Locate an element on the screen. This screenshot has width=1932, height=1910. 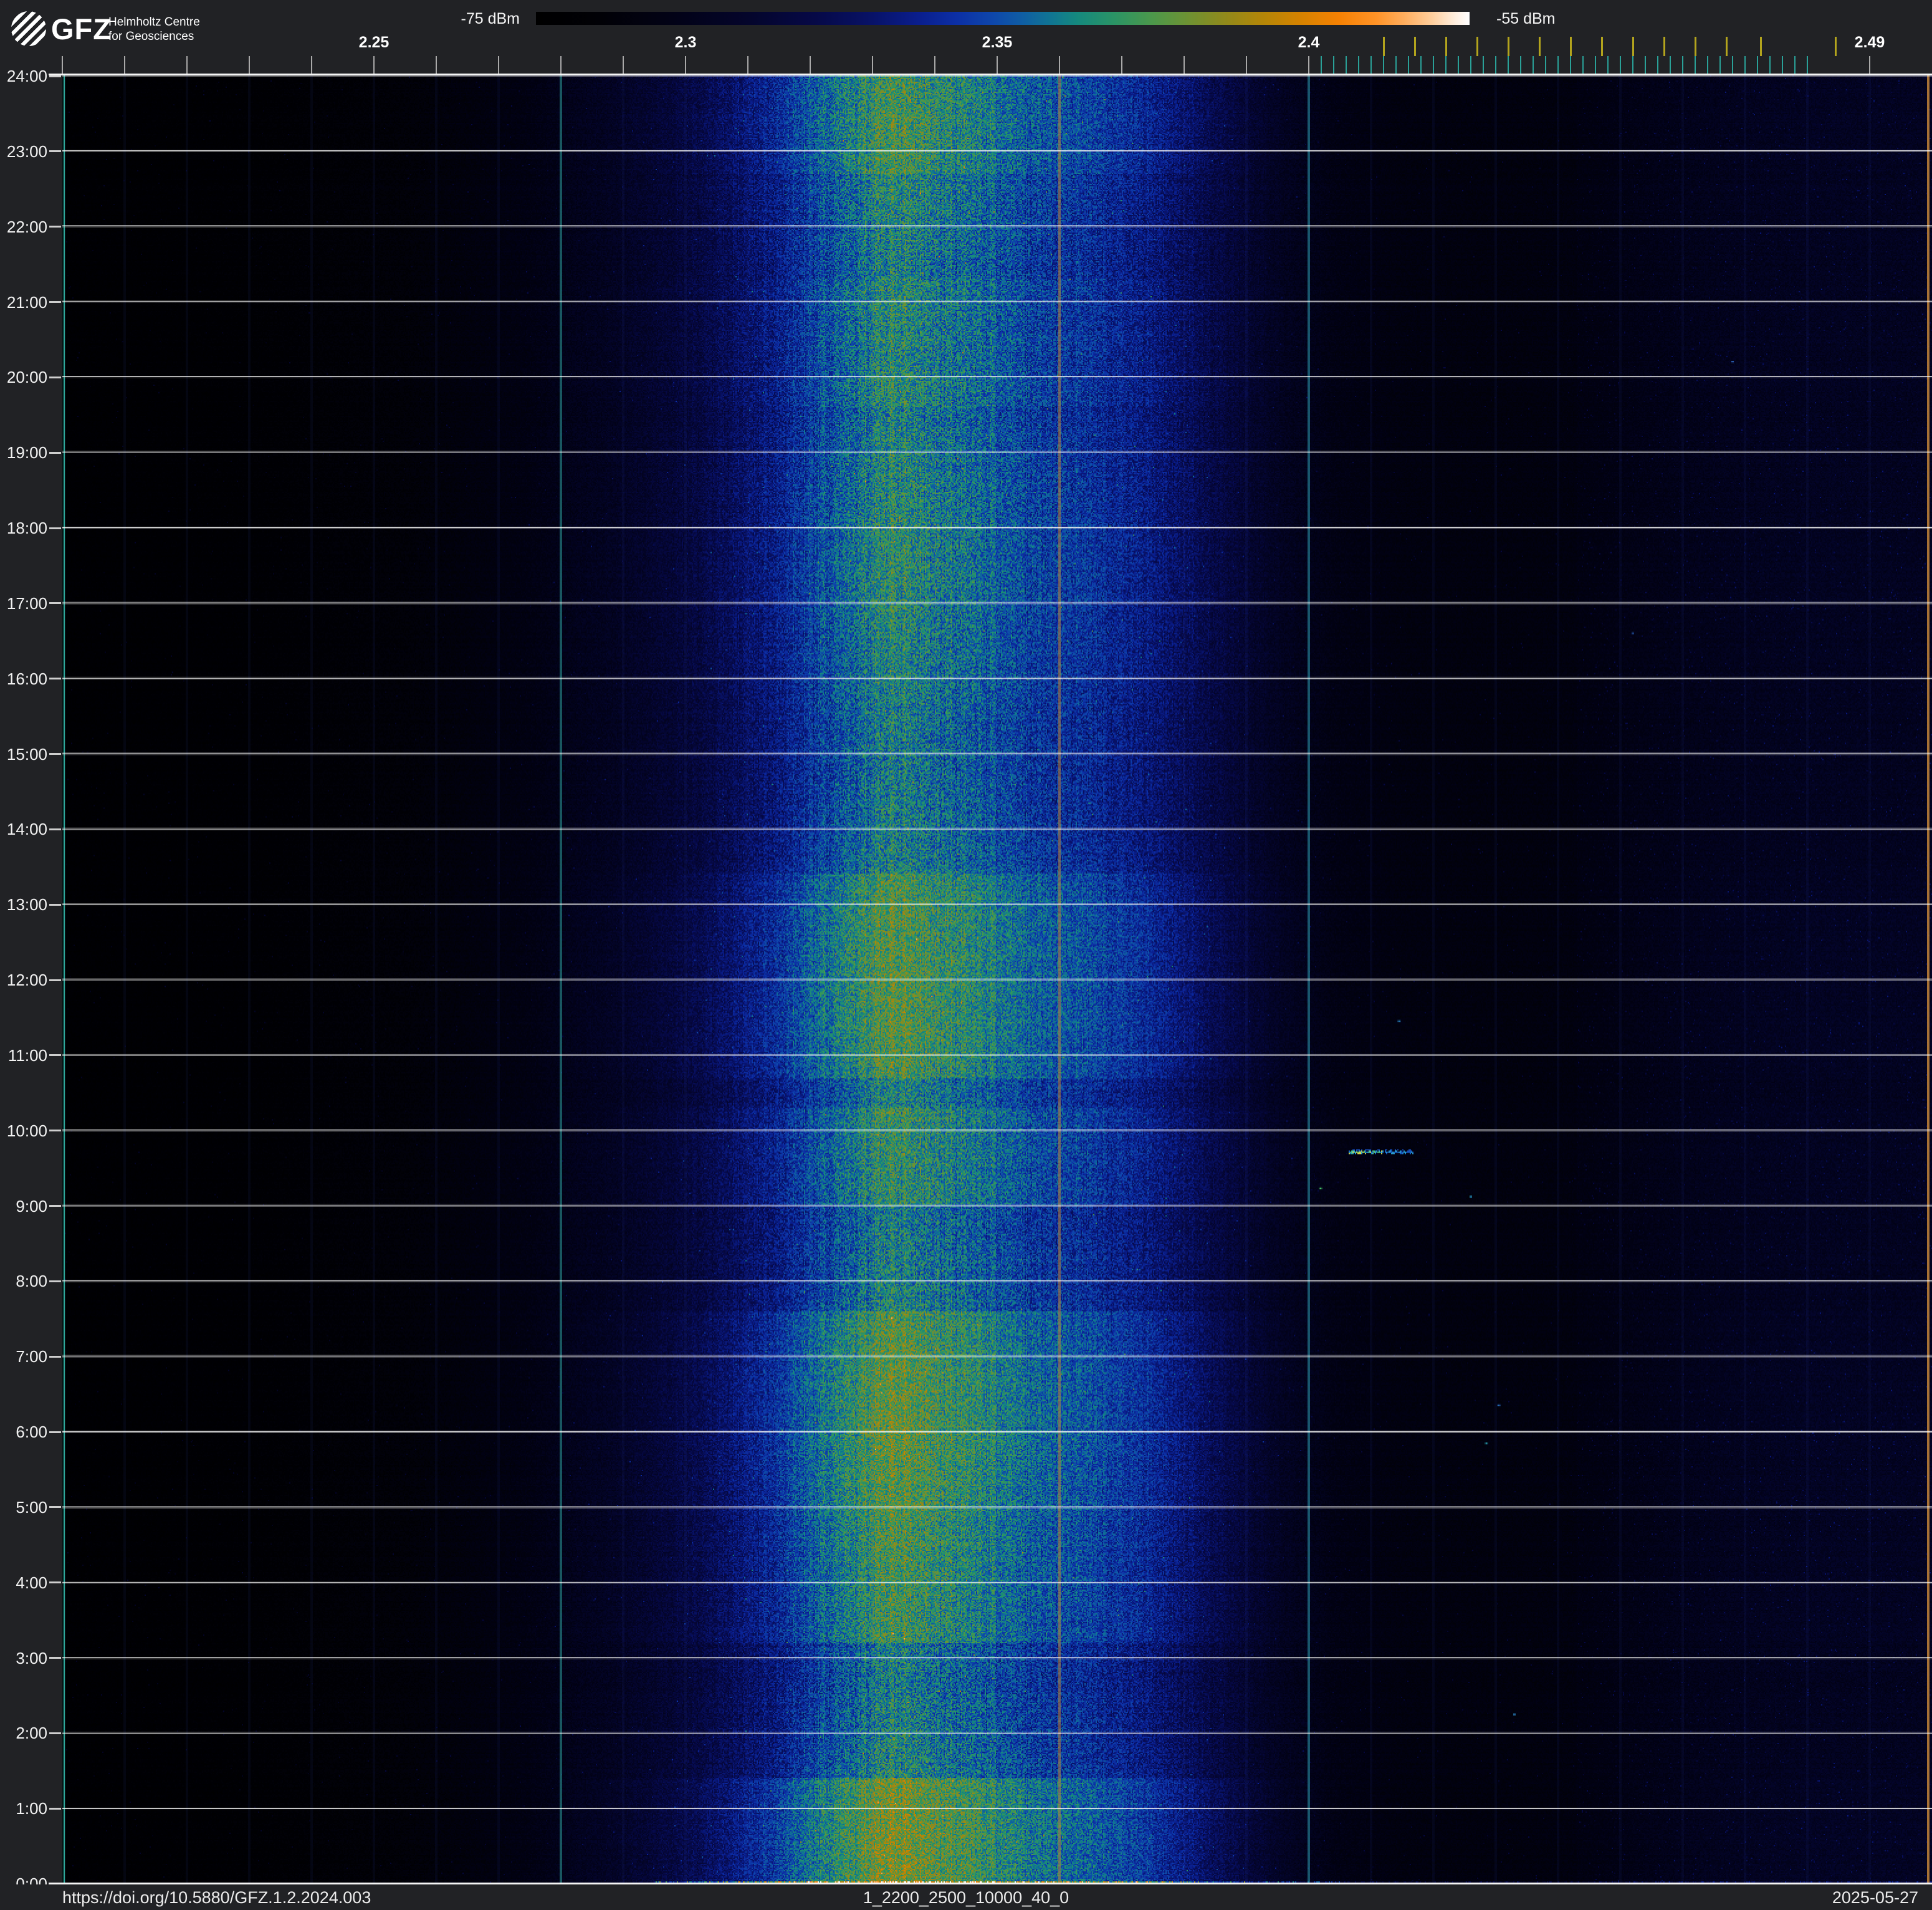
freq-label: 2.25 is located at coordinates (374, 42).